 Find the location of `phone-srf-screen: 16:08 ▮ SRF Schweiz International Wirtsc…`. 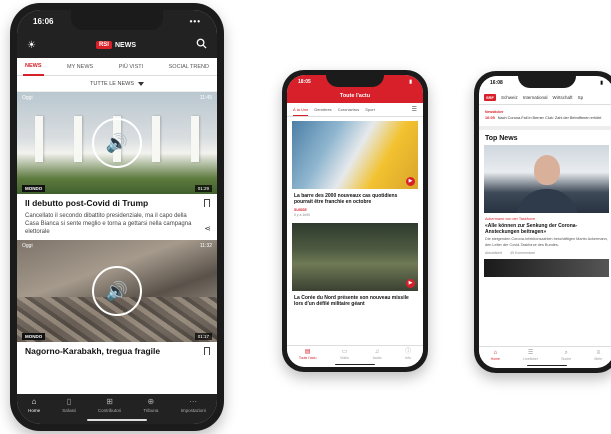

phone-srf-screen: 16:08 ▮ SRF Schweiz International Wirtsc… is located at coordinates (545, 222).